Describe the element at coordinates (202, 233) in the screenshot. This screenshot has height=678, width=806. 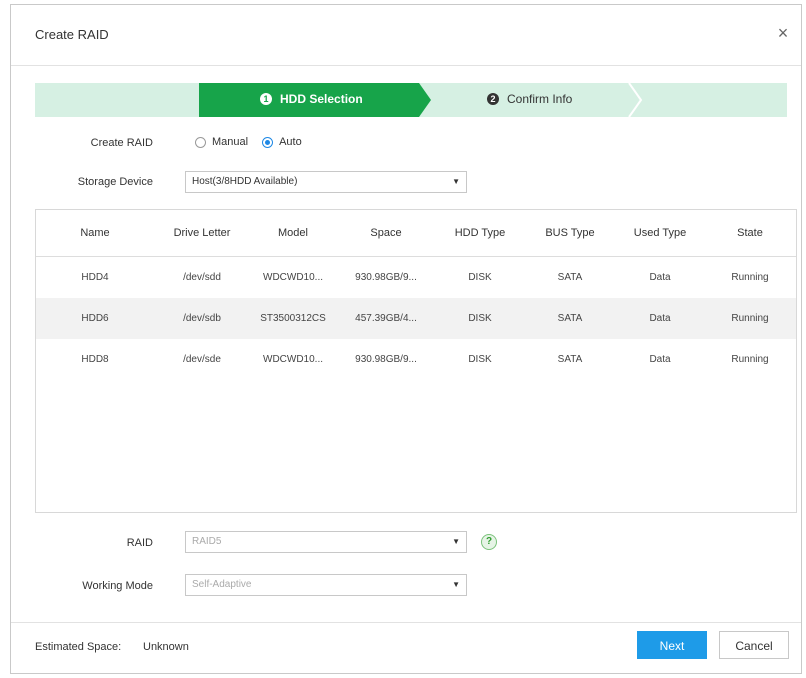
I see `column-header-drive-letter: Drive Letter` at that location.